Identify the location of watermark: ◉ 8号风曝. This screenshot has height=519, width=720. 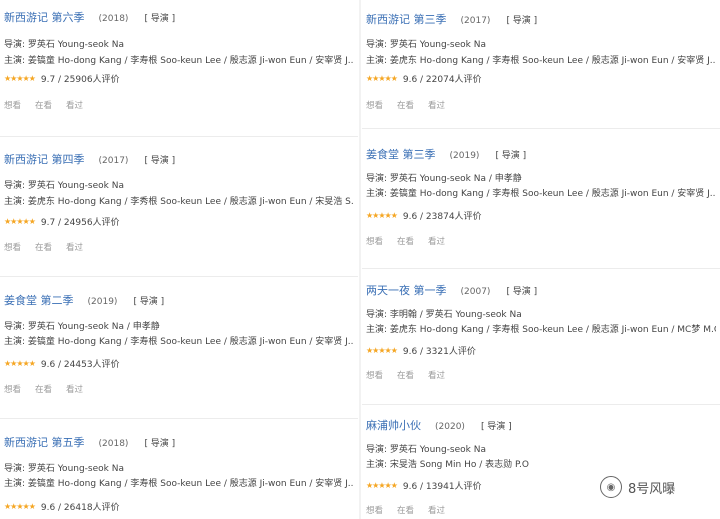
(637, 487).